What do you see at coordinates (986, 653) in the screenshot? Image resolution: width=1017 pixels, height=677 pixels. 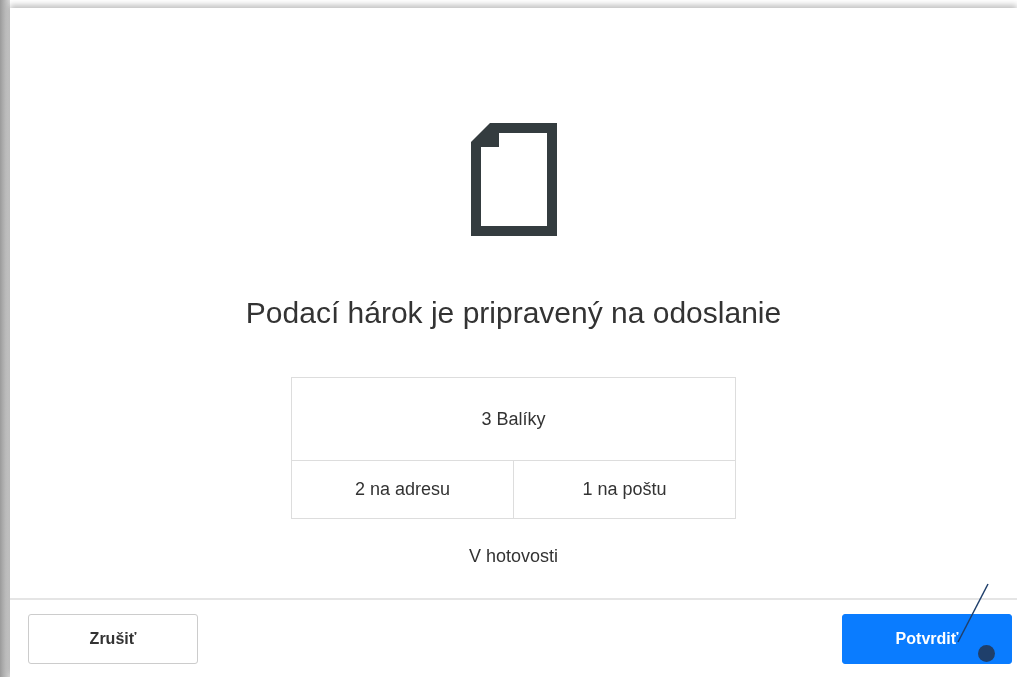 I see `callout-dot` at bounding box center [986, 653].